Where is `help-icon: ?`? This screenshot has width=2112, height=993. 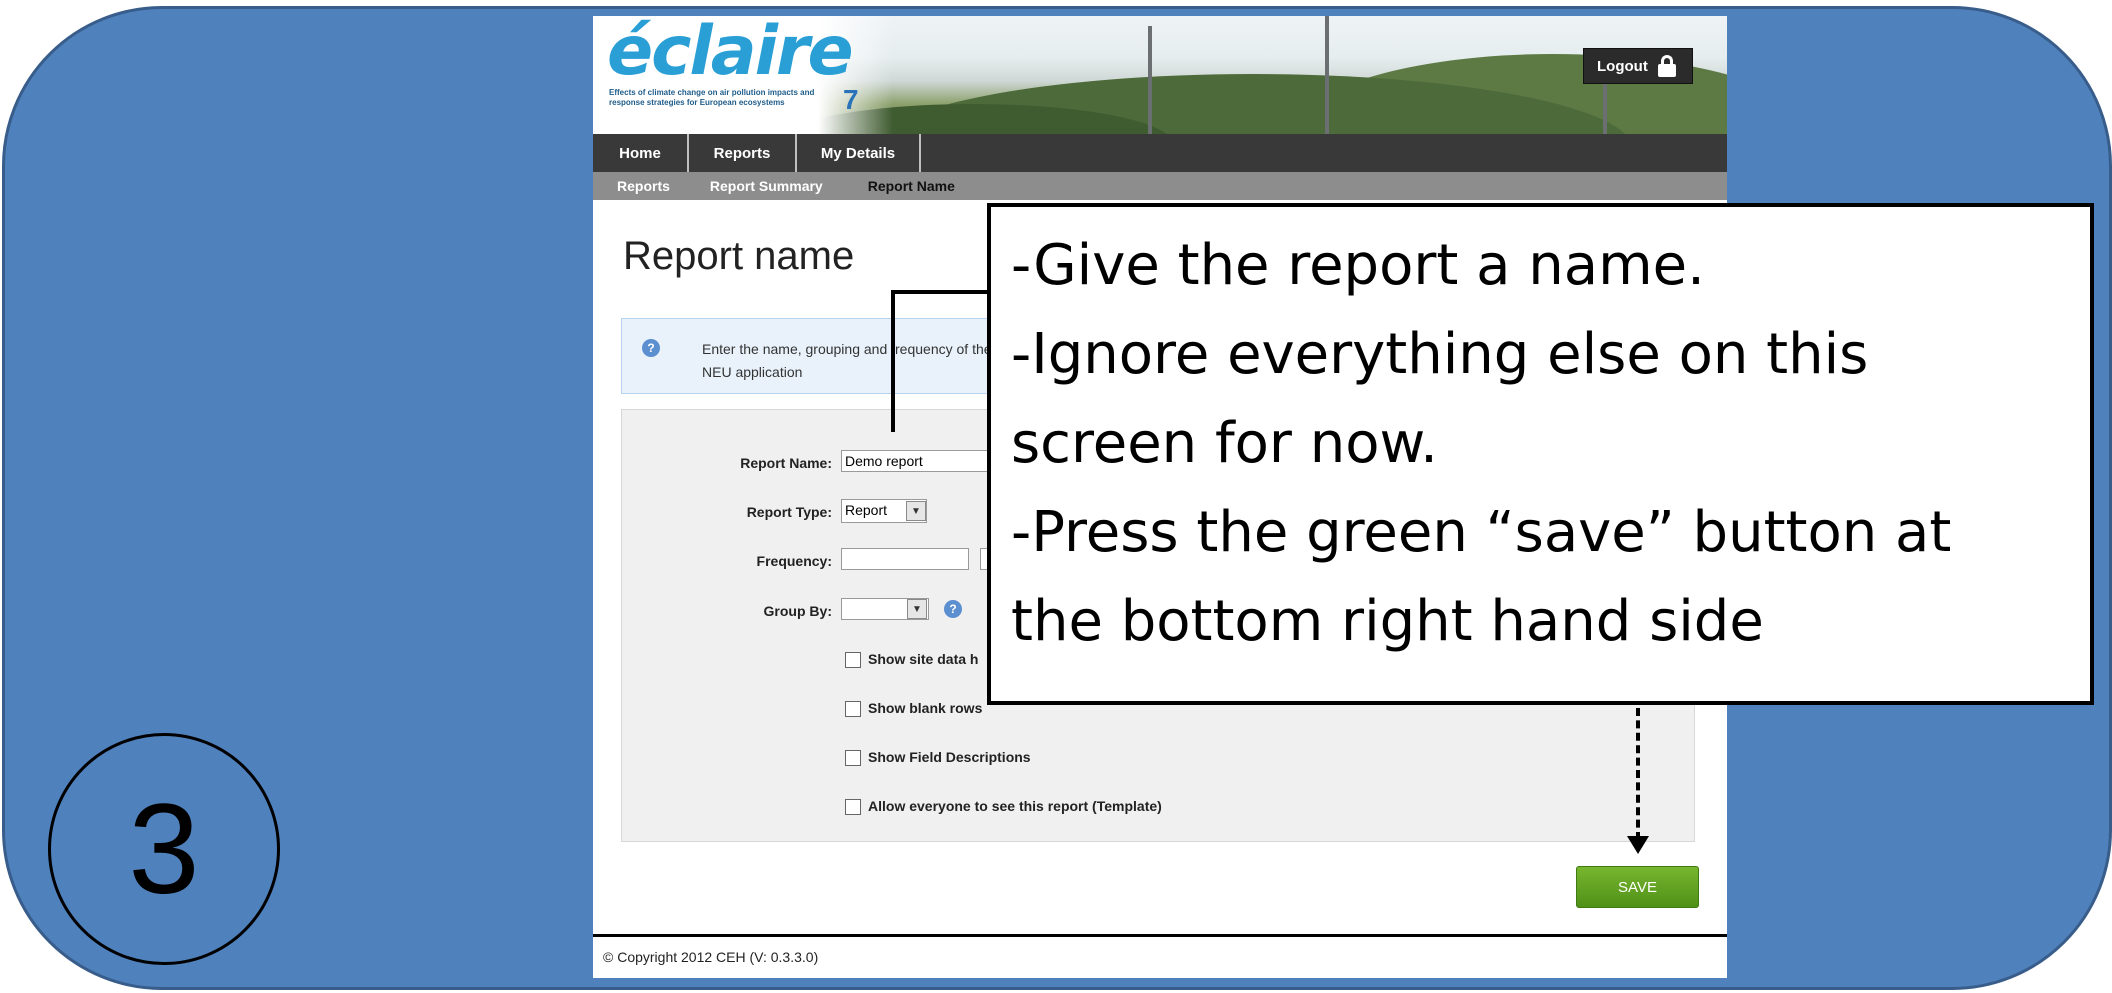
help-icon: ? is located at coordinates (953, 609).